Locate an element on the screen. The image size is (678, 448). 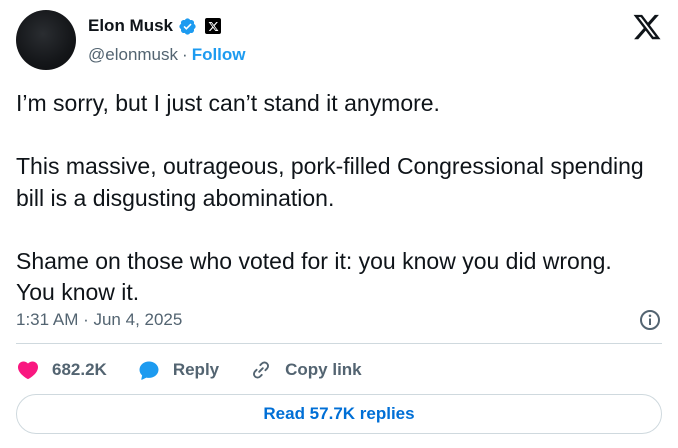
author-name: Elon Musk is located at coordinates (130, 26).